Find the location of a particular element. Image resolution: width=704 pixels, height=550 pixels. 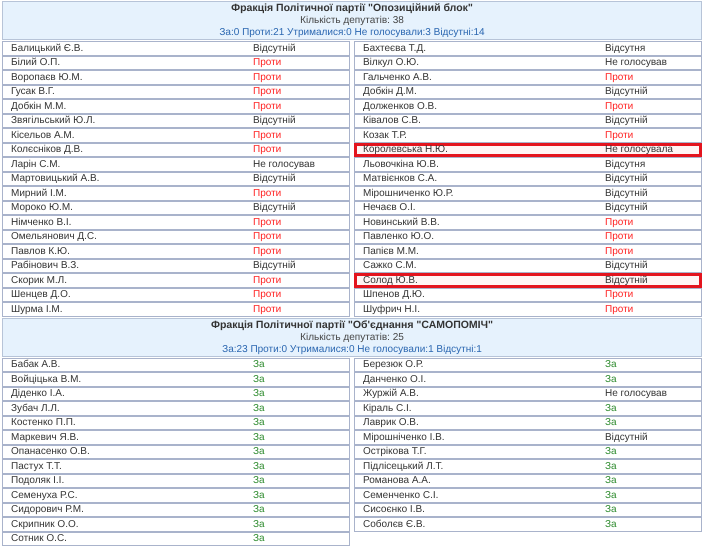

deputy-name: Маркевич Я.В. is located at coordinates (45, 437).